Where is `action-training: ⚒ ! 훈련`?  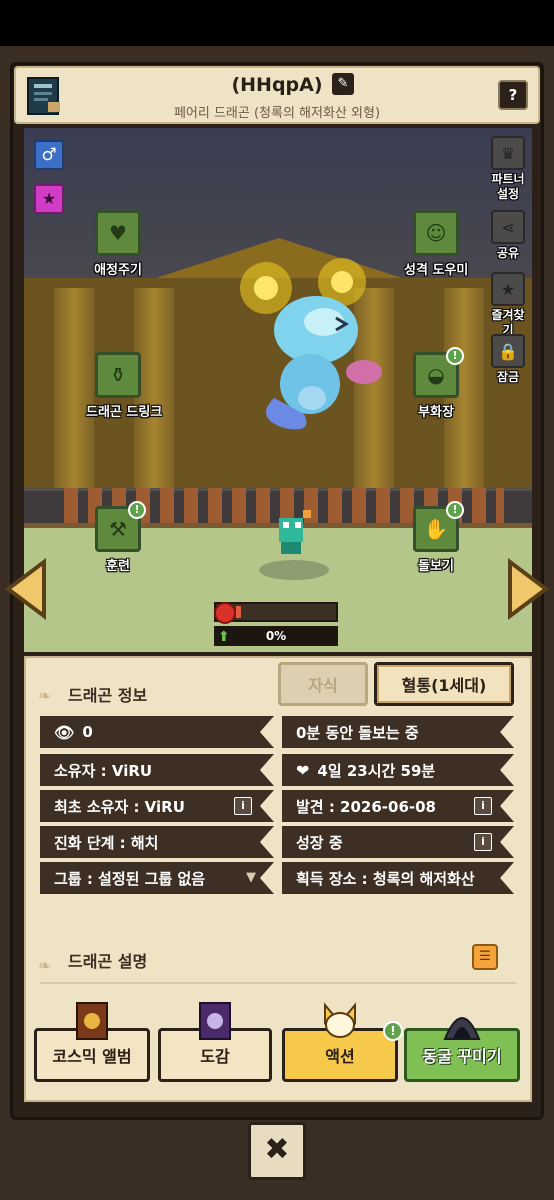 action-training: ⚒ ! 훈련 is located at coordinates (118, 537).